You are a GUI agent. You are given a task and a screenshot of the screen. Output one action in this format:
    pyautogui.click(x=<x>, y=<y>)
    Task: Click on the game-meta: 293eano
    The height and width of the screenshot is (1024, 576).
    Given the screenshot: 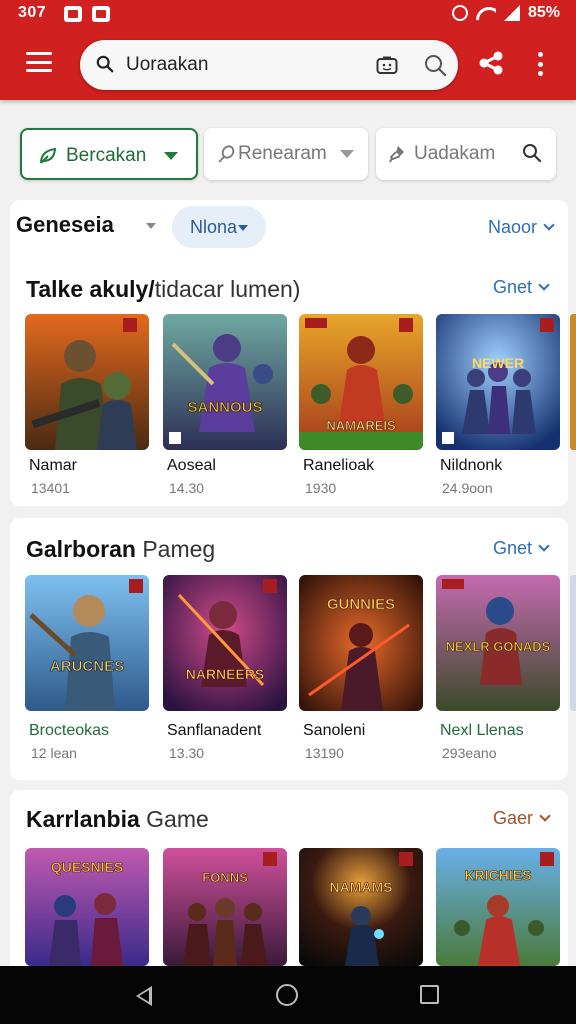 What is the action you would take?
    pyautogui.click(x=469, y=753)
    